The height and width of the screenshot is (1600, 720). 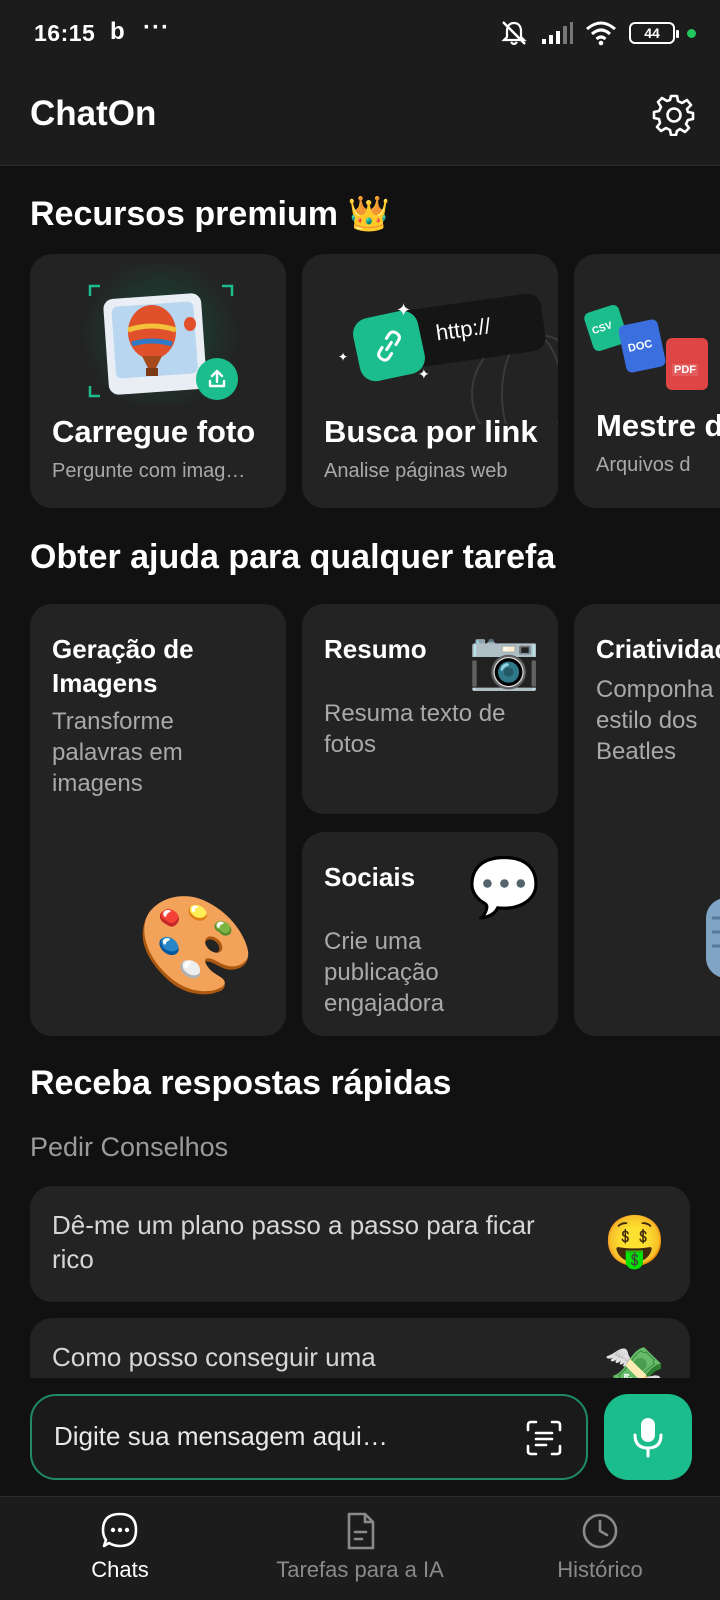 What do you see at coordinates (463, 329) in the screenshot?
I see `url-text: http://` at bounding box center [463, 329].